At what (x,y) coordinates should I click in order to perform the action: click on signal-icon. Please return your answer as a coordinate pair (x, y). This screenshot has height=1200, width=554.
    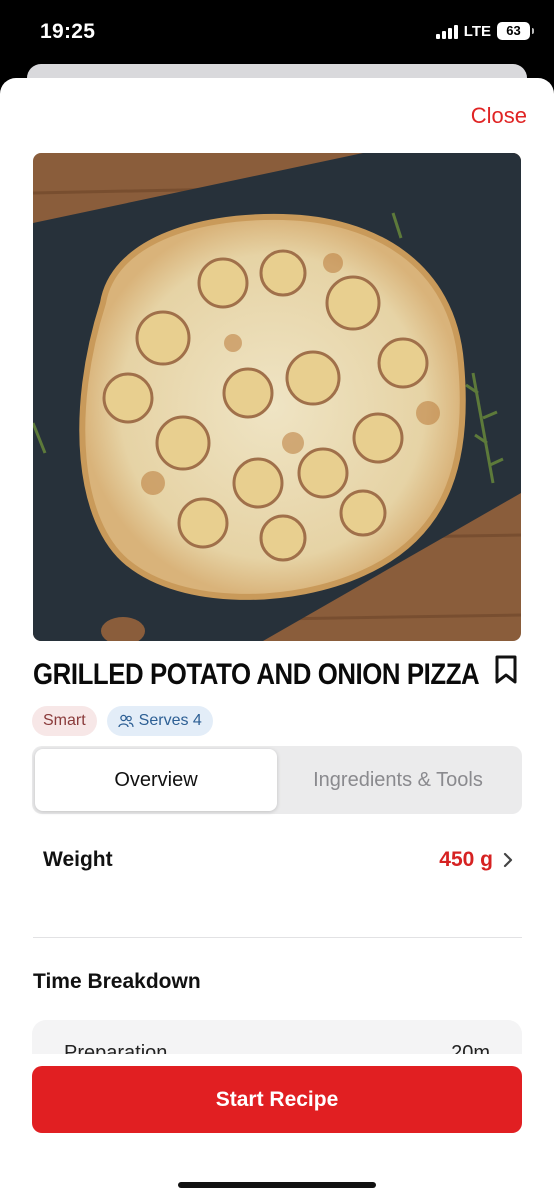
    Looking at the image, I should click on (446, 31).